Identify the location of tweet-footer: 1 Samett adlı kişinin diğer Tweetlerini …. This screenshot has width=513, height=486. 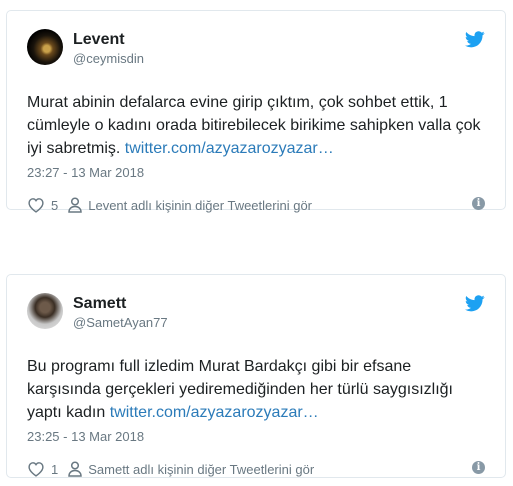
(256, 469).